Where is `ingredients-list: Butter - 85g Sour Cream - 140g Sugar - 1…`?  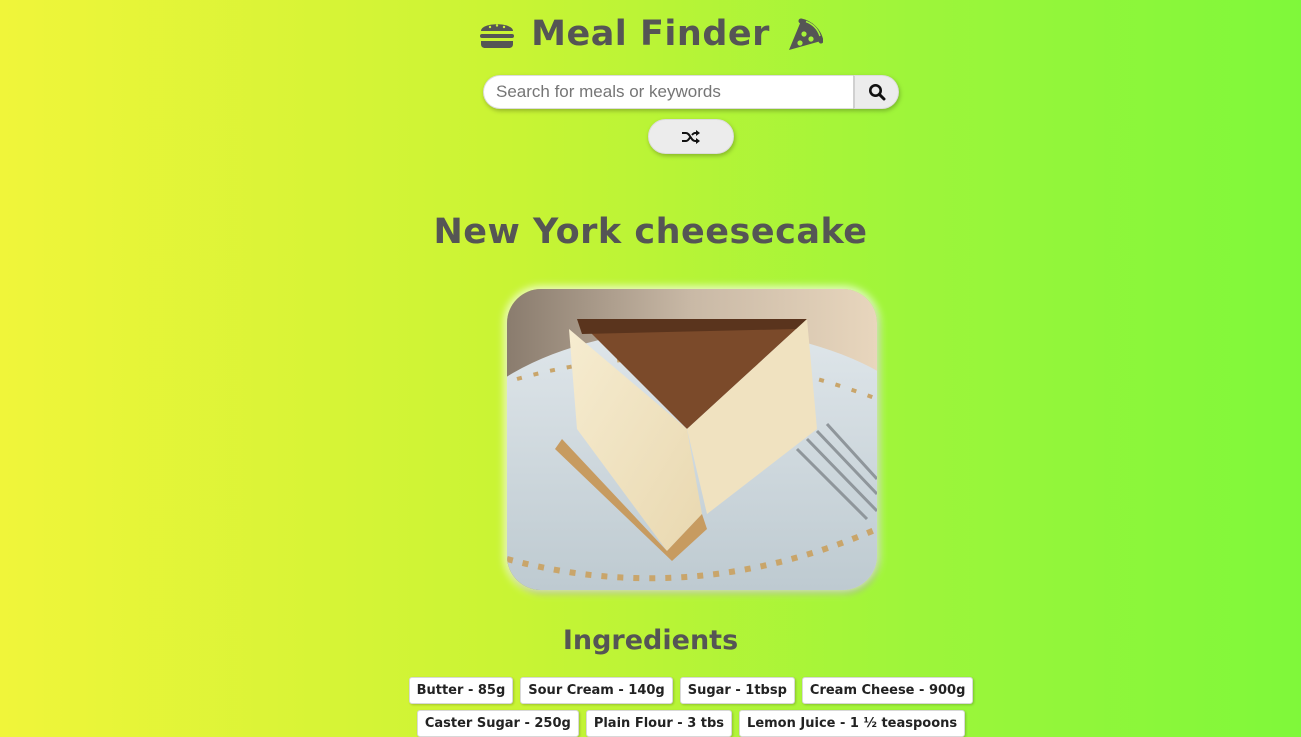 ingredients-list: Butter - 85g Sour Cream - 140g Sugar - 1… is located at coordinates (691, 707).